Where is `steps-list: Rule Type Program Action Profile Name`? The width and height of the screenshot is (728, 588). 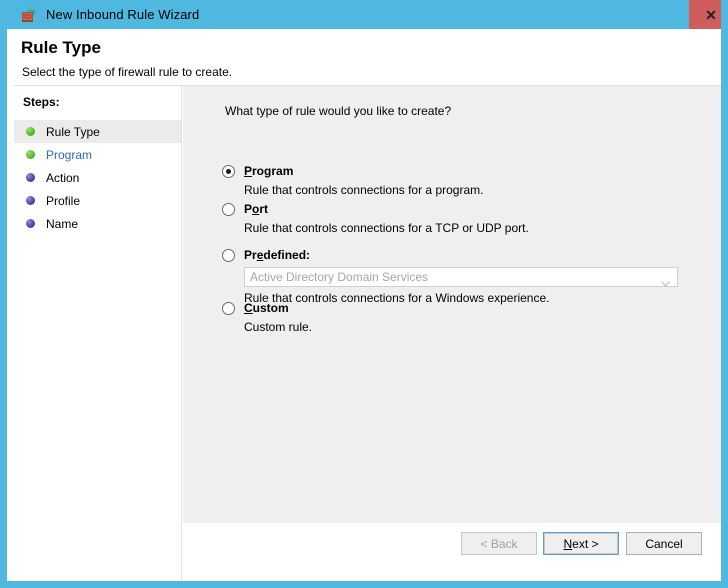
steps-list: Rule Type Program Action Profile Name is located at coordinates (97, 177).